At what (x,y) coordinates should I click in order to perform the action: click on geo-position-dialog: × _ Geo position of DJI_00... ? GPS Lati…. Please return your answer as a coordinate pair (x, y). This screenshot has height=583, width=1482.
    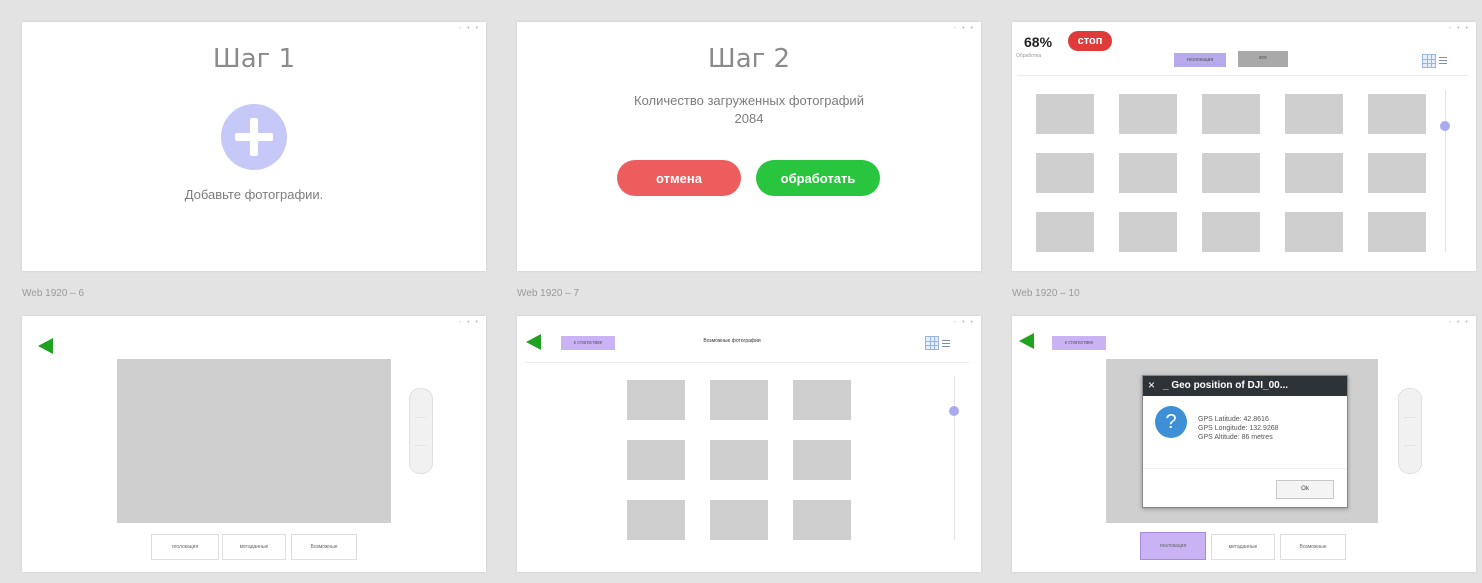
    Looking at the image, I should click on (1245, 441).